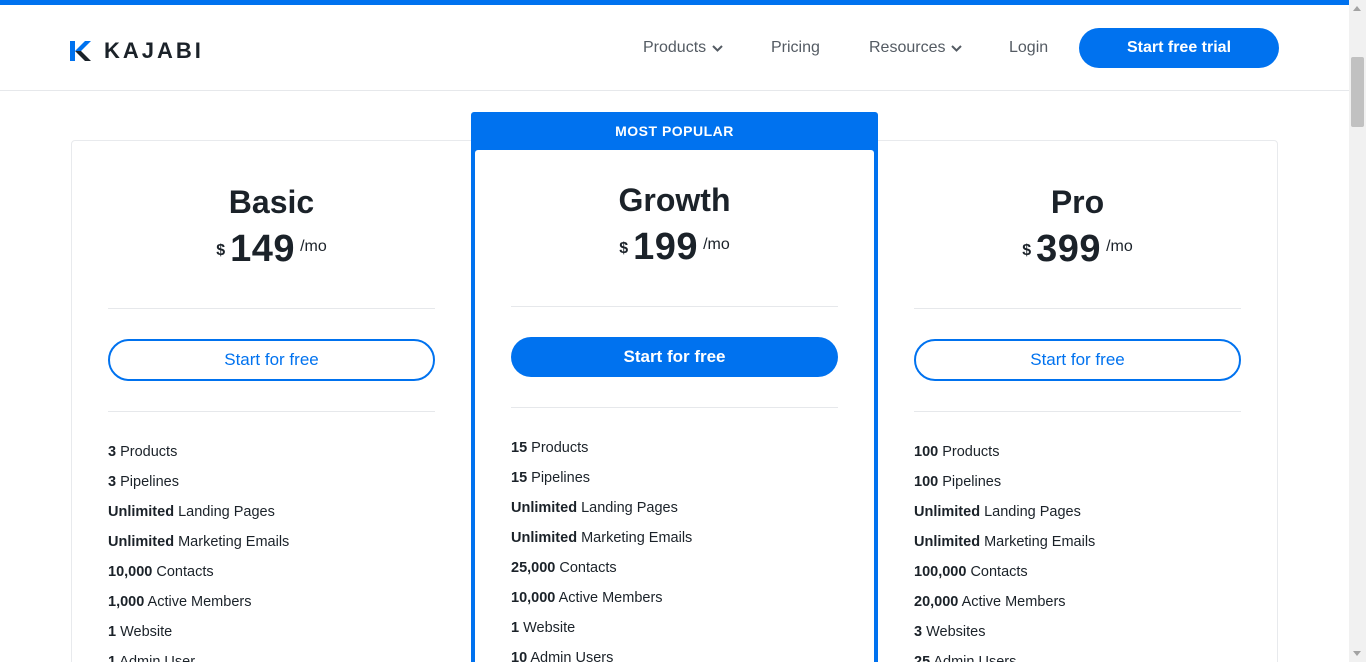 This screenshot has height=662, width=1366. What do you see at coordinates (550, 448) in the screenshot?
I see `list-item: 15 Products` at bounding box center [550, 448].